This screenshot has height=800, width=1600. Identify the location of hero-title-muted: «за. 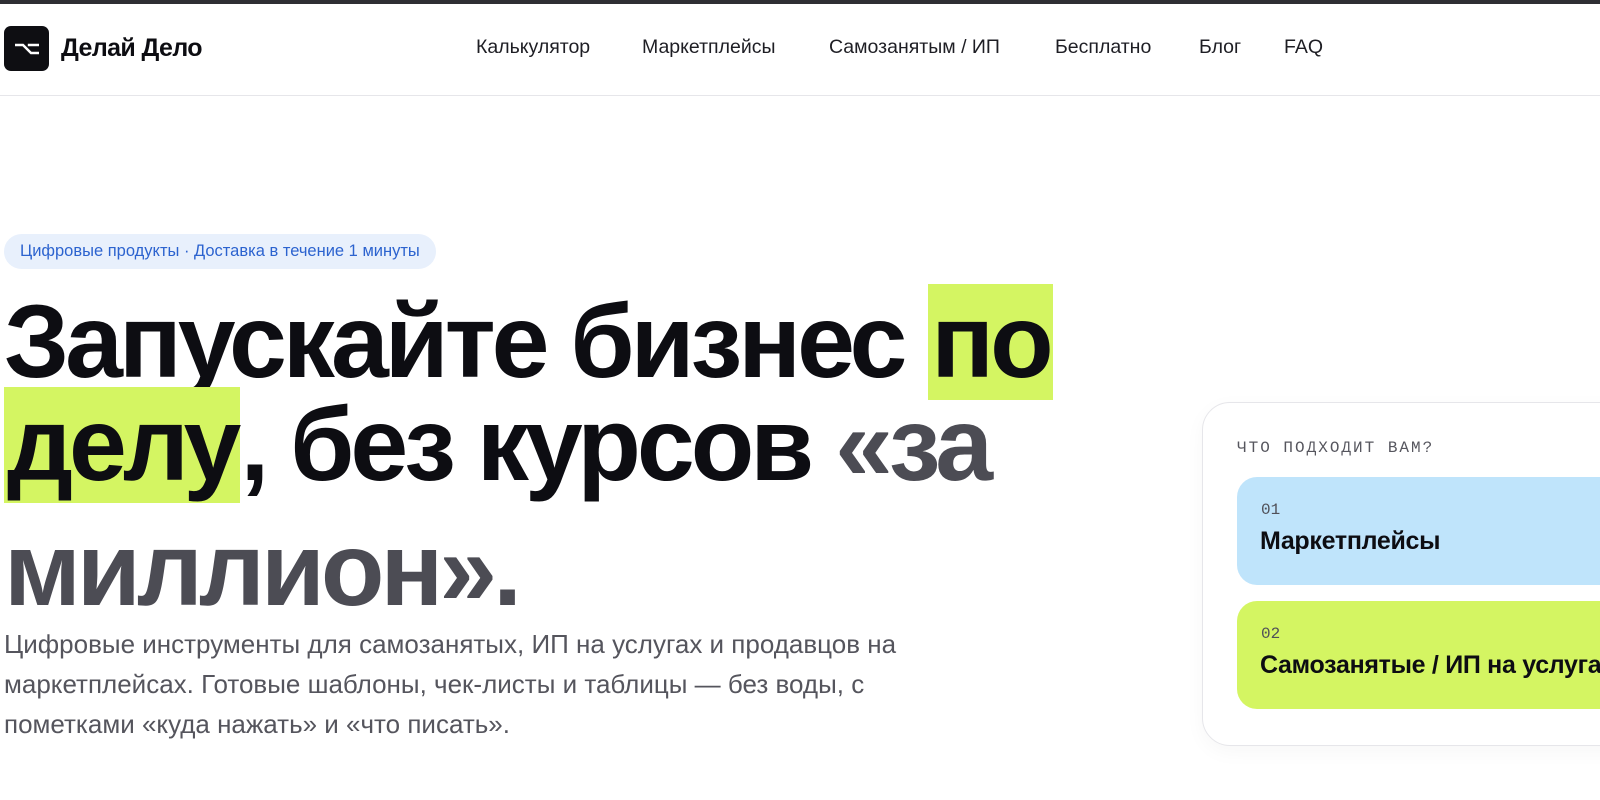
(914, 445).